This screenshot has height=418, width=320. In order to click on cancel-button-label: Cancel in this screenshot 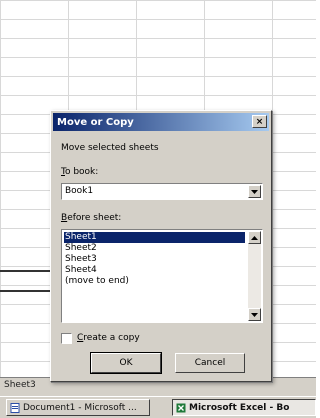, I will do `click(210, 363)`.